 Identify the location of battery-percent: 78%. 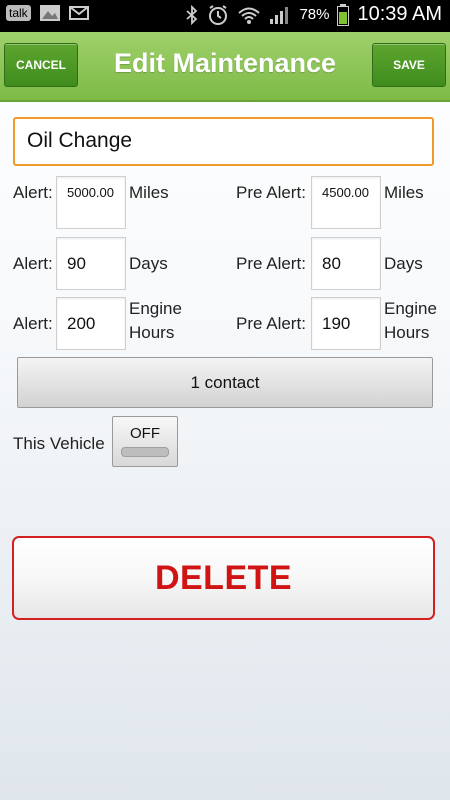
(314, 14).